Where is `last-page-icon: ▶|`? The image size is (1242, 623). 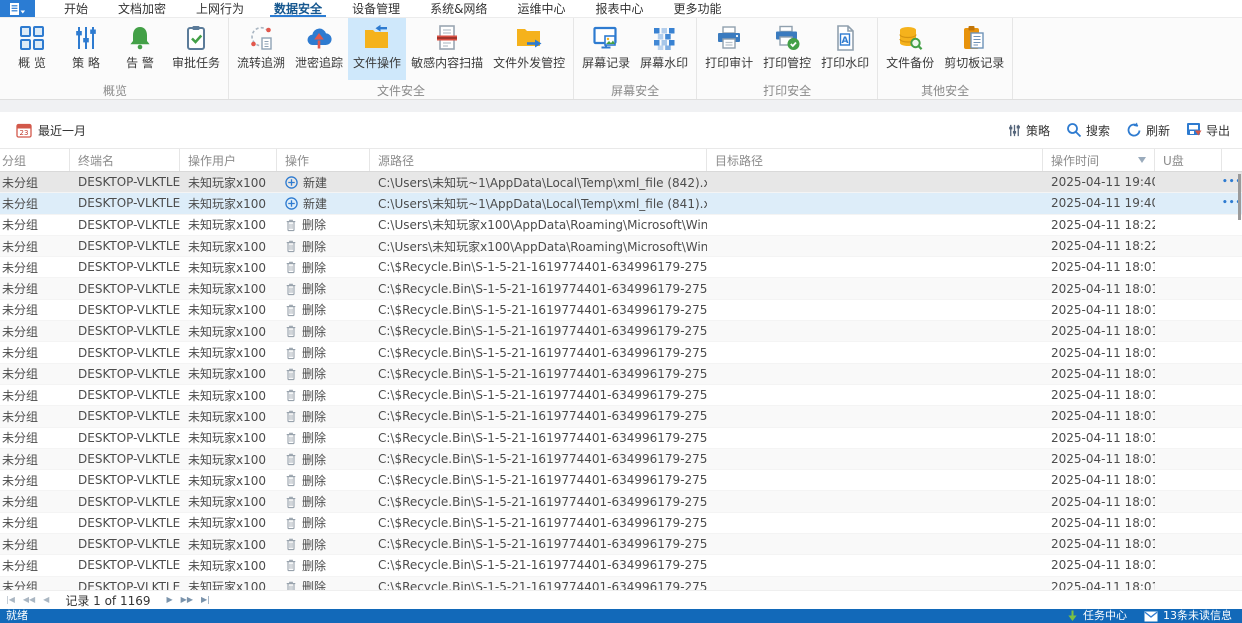 last-page-icon: ▶| is located at coordinates (205, 600).